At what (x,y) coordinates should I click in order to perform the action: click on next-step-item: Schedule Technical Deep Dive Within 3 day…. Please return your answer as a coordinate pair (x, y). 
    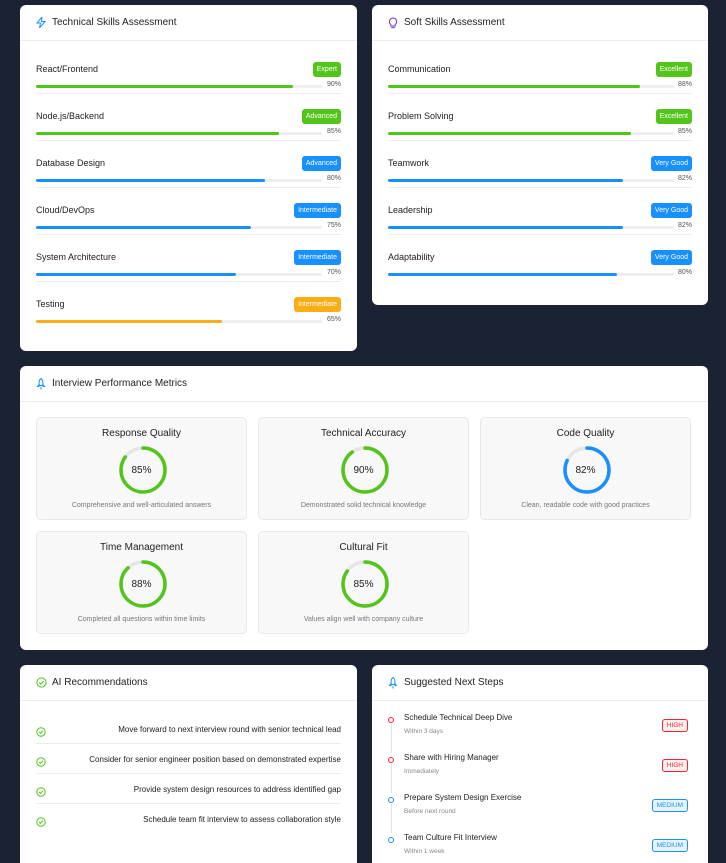
    Looking at the image, I should click on (540, 732).